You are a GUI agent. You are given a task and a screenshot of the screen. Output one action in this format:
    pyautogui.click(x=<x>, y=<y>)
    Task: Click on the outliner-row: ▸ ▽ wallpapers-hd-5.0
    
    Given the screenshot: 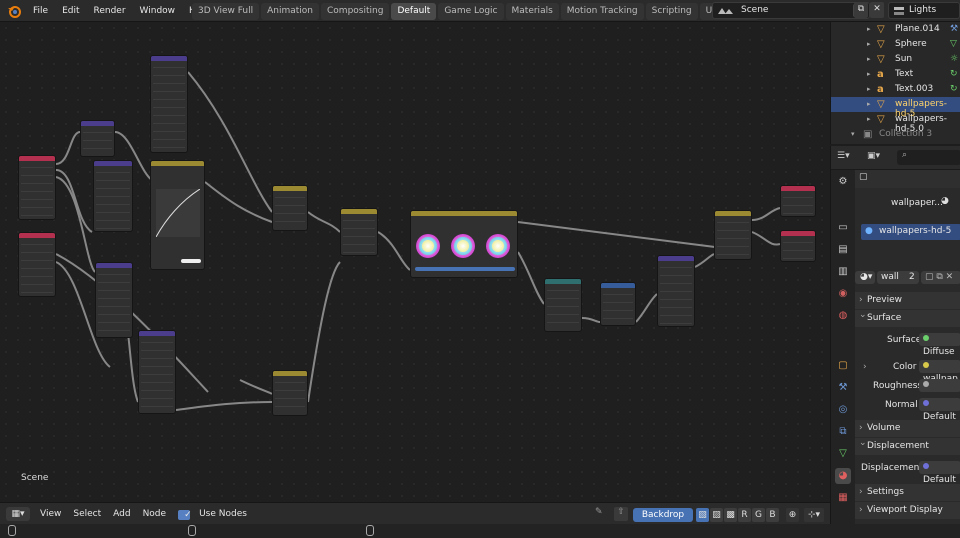 What is the action you would take?
    pyautogui.click(x=895, y=123)
    